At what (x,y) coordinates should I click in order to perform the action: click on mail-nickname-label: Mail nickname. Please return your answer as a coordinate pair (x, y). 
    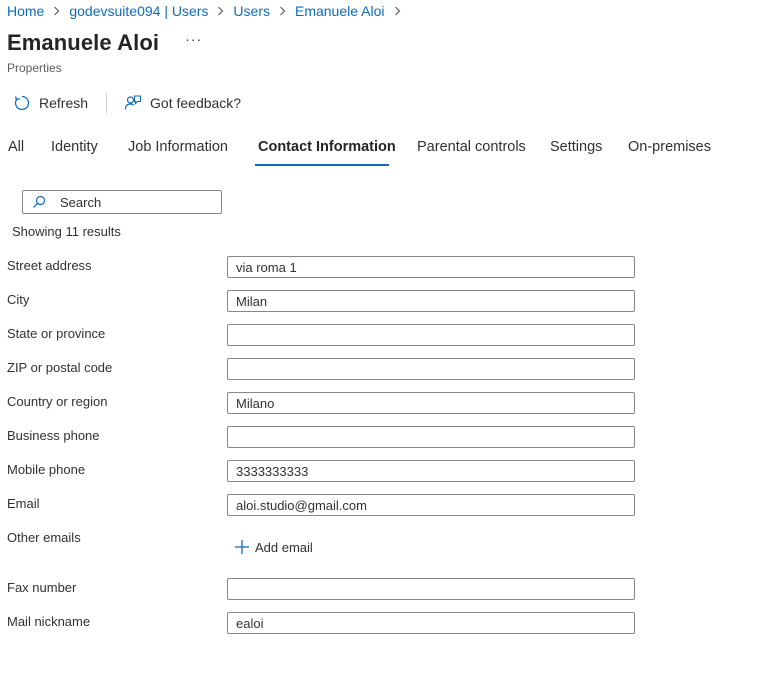
    Looking at the image, I should click on (49, 621).